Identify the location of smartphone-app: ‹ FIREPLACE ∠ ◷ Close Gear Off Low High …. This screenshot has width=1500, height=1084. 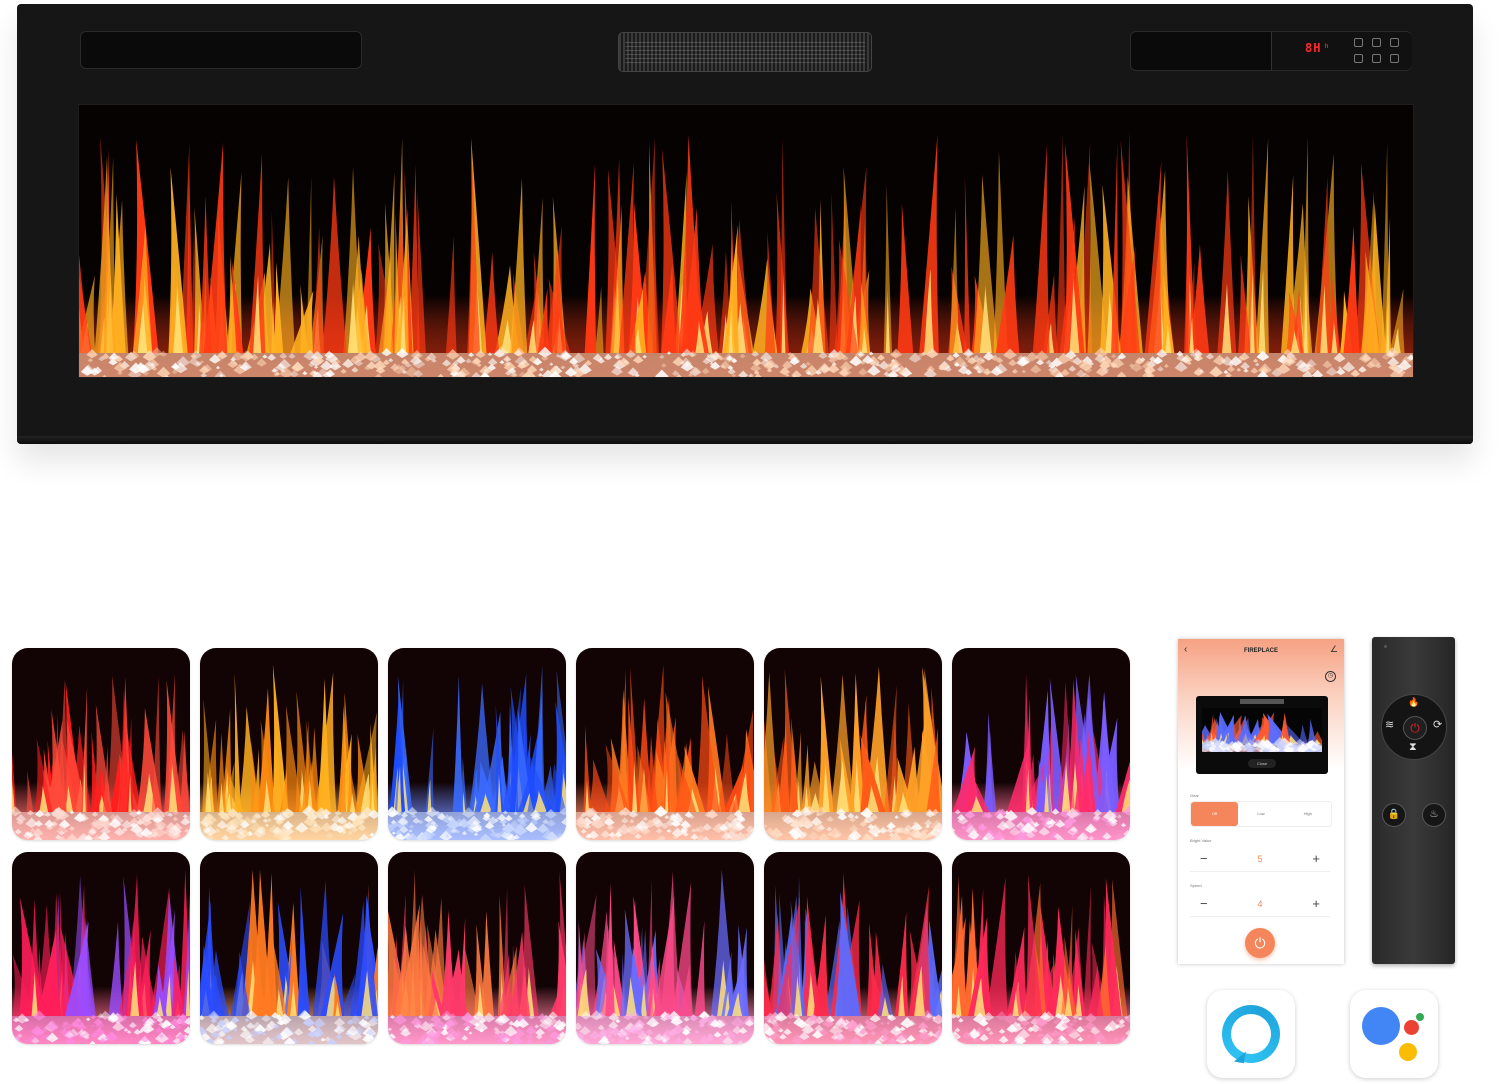
(1261, 801).